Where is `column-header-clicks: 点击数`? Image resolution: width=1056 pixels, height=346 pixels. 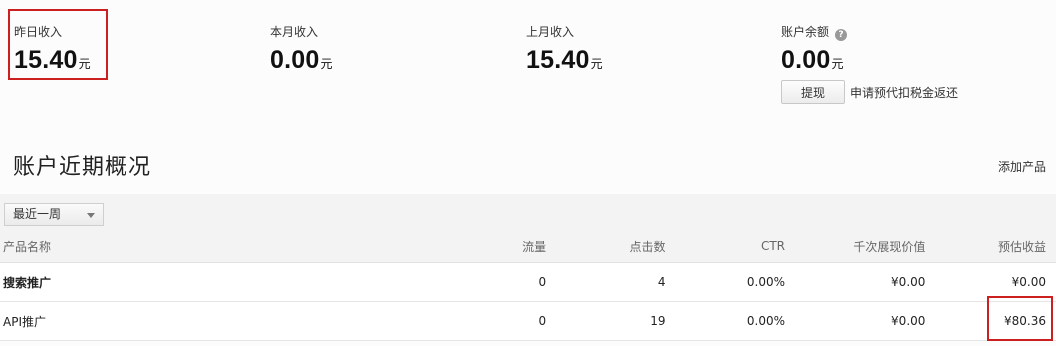 column-header-clicks: 点击数 is located at coordinates (606, 246).